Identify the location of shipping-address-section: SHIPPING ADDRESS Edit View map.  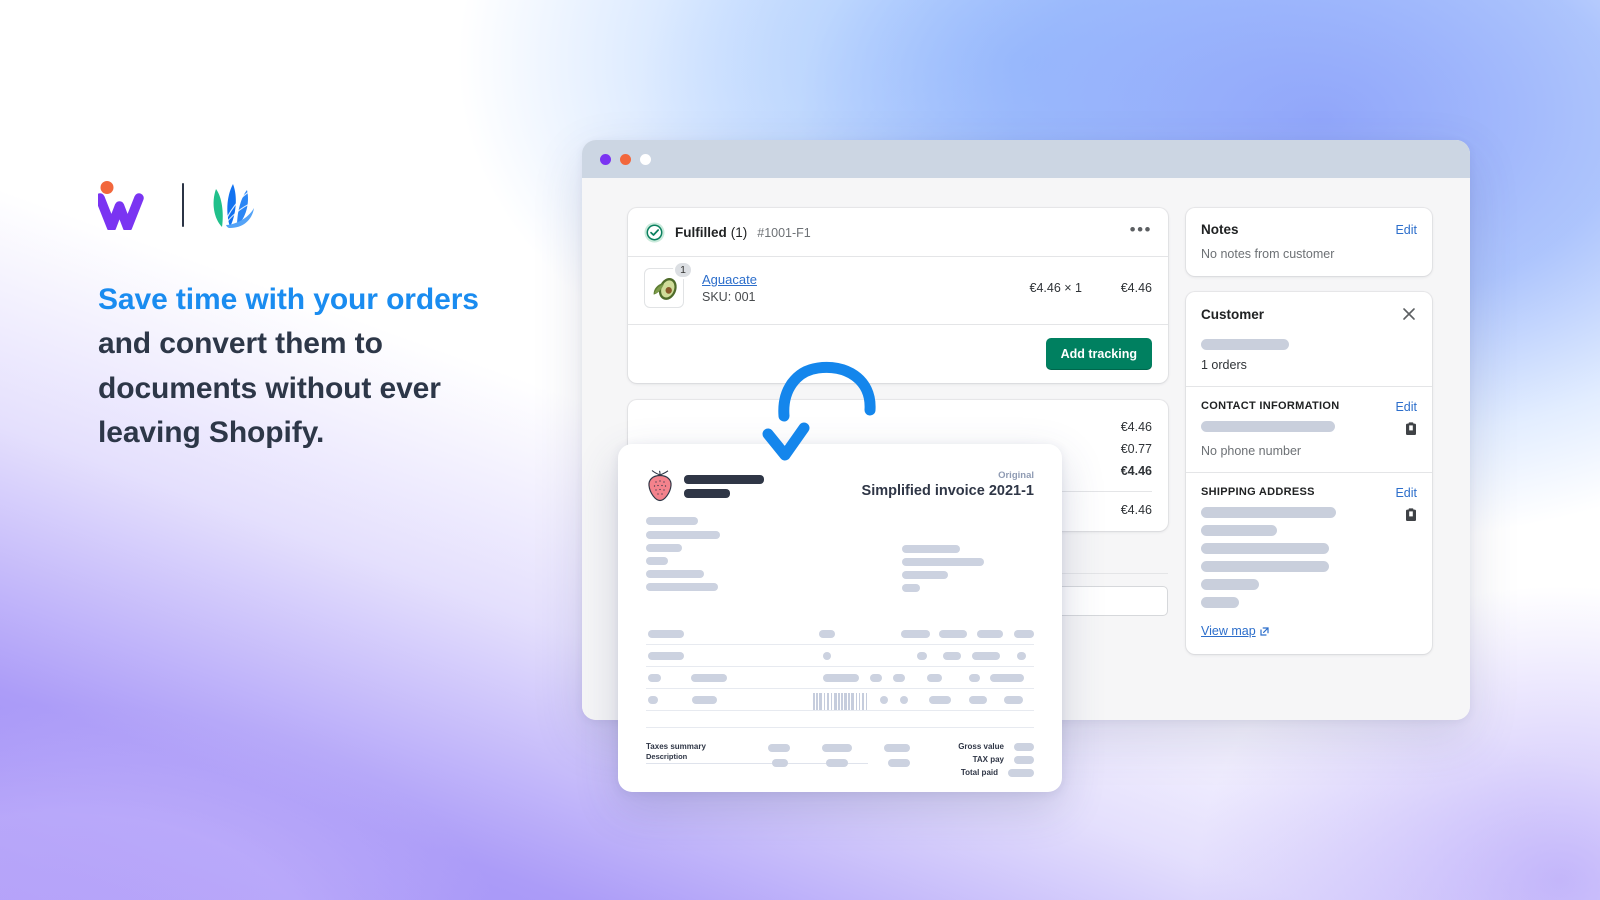
(1309, 563).